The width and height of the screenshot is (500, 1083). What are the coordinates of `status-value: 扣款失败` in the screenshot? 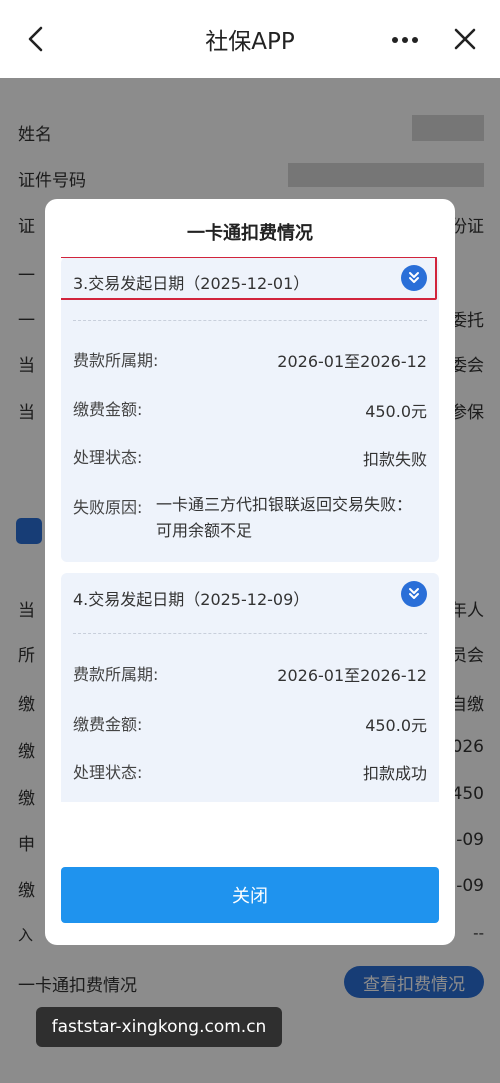 It's located at (394, 459).